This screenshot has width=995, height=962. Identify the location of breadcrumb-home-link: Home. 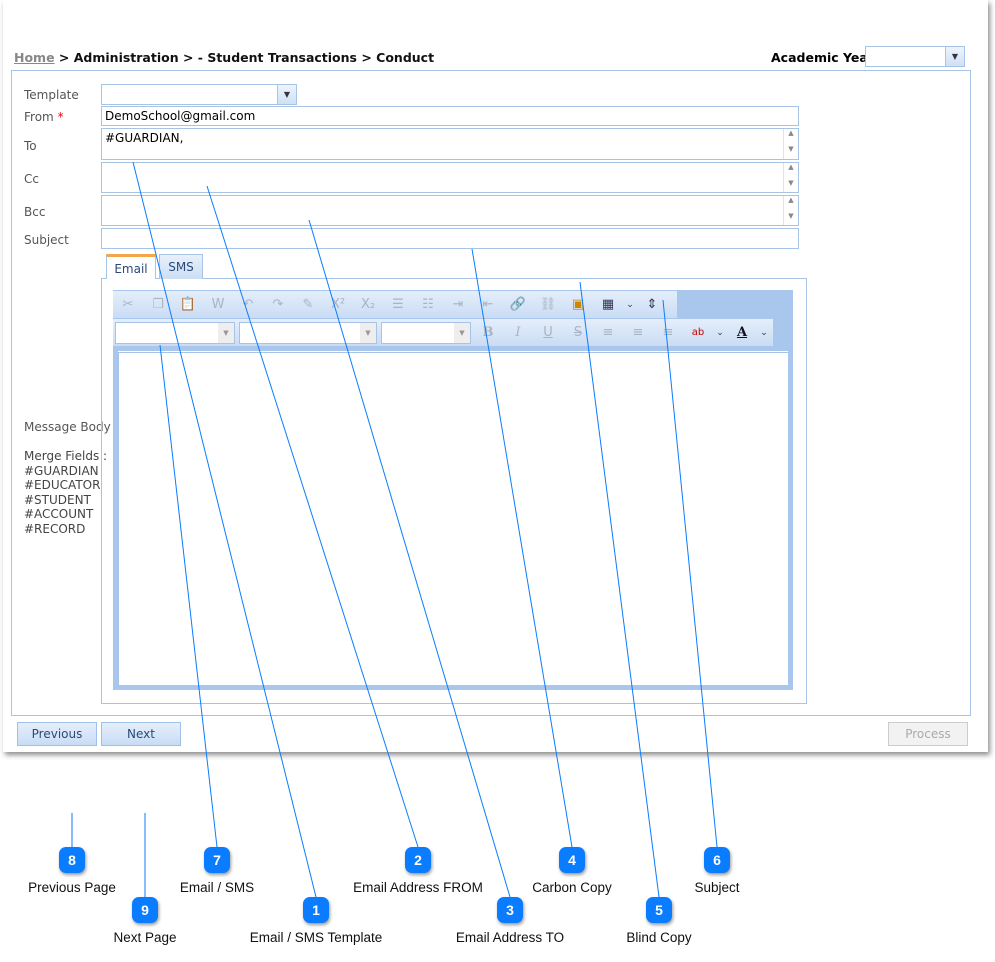
(34, 57).